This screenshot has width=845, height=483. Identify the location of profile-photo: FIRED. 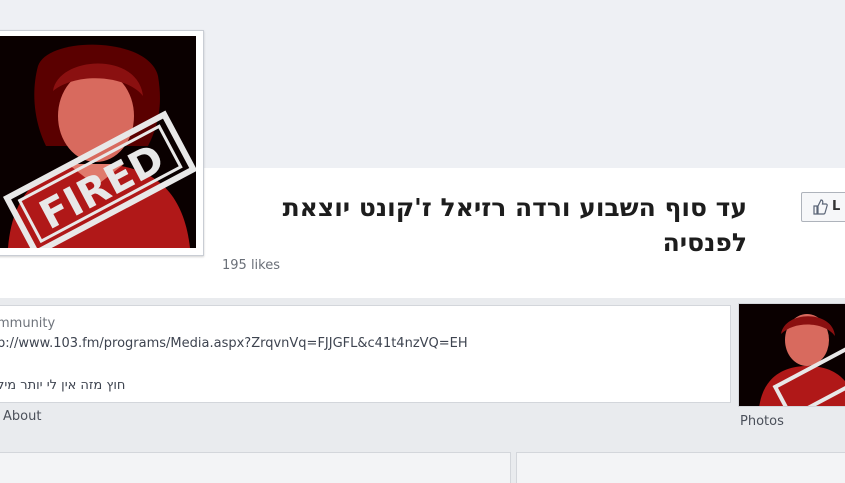
(98, 142).